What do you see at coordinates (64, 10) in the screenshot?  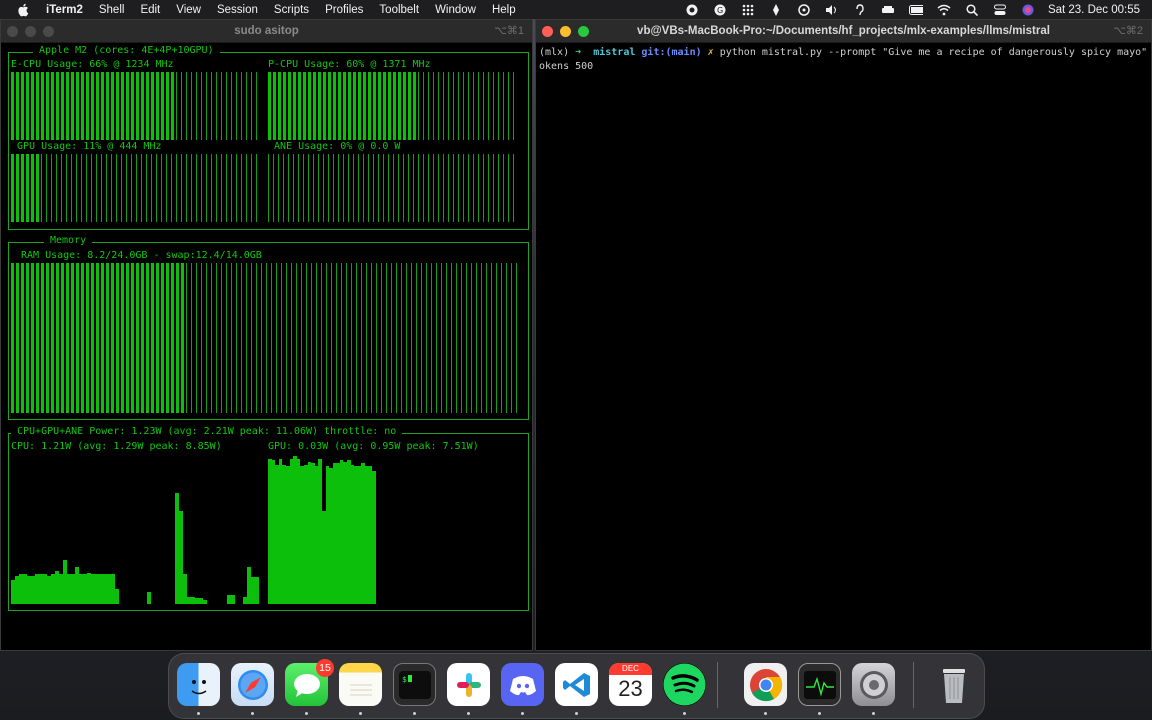 I see `menu-app-name: iTerm2` at bounding box center [64, 10].